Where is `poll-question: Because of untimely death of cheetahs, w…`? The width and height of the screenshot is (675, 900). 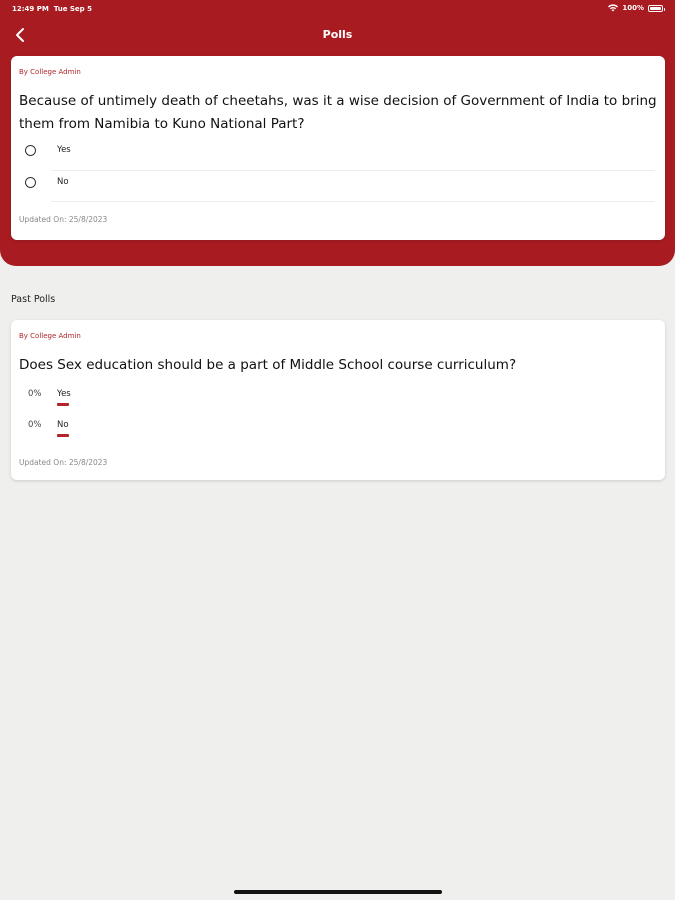 poll-question: Because of untimely death of cheetahs, w… is located at coordinates (338, 112).